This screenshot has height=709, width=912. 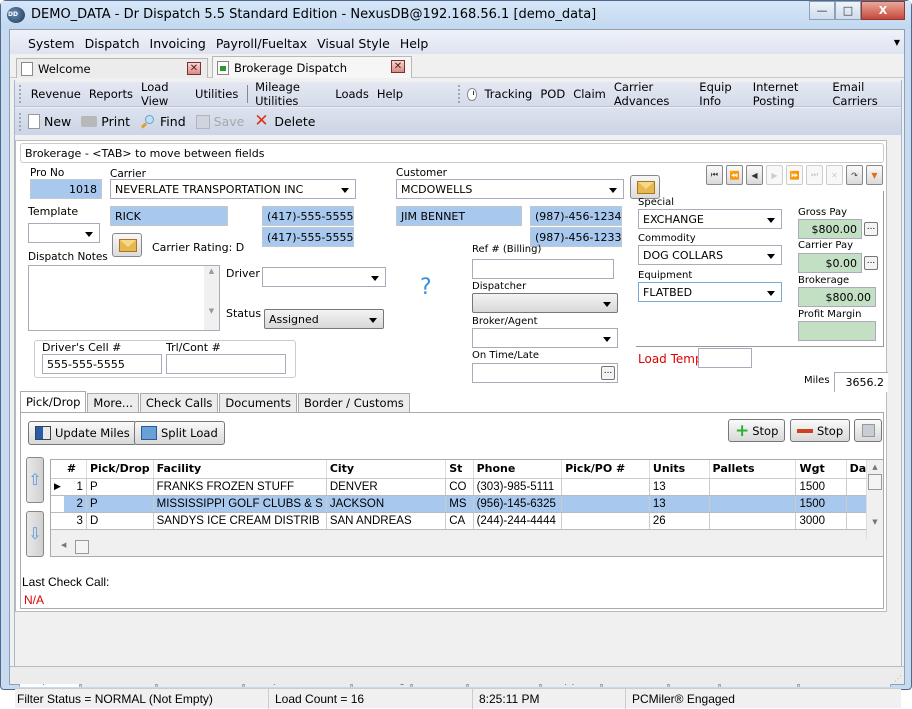 What do you see at coordinates (112, 68) in the screenshot?
I see `doc-tab-welcome: Welcome ✕` at bounding box center [112, 68].